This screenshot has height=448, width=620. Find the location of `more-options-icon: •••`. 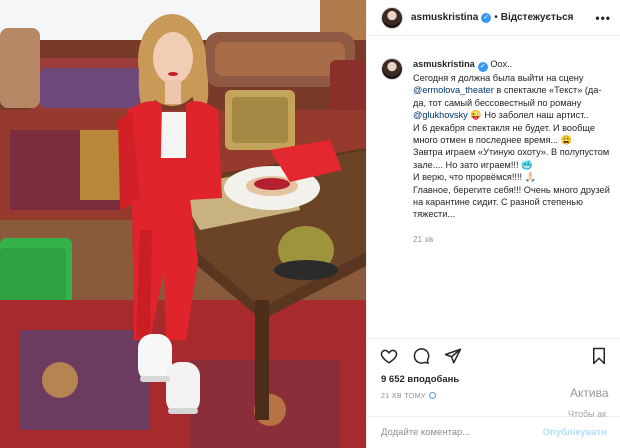

more-options-icon: ••• is located at coordinates (603, 18).